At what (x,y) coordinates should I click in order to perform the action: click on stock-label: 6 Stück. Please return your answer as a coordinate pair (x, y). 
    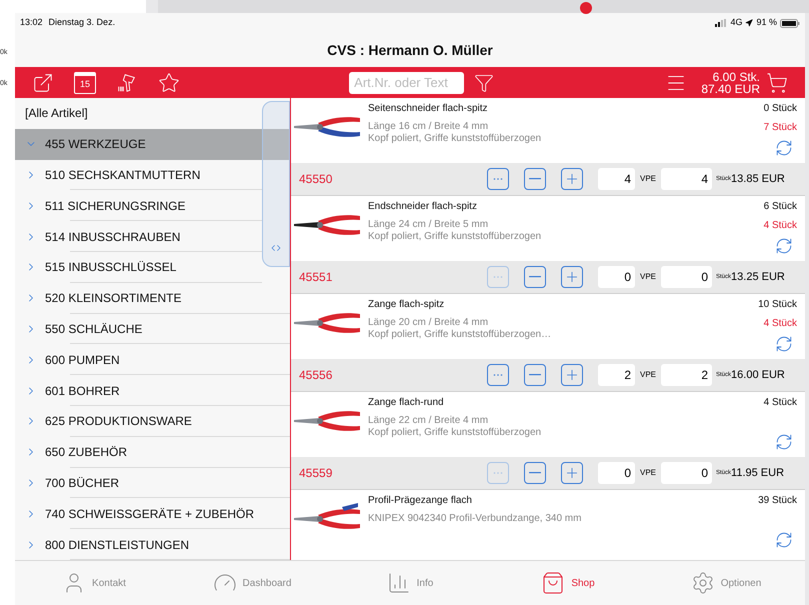
    Looking at the image, I should click on (780, 207).